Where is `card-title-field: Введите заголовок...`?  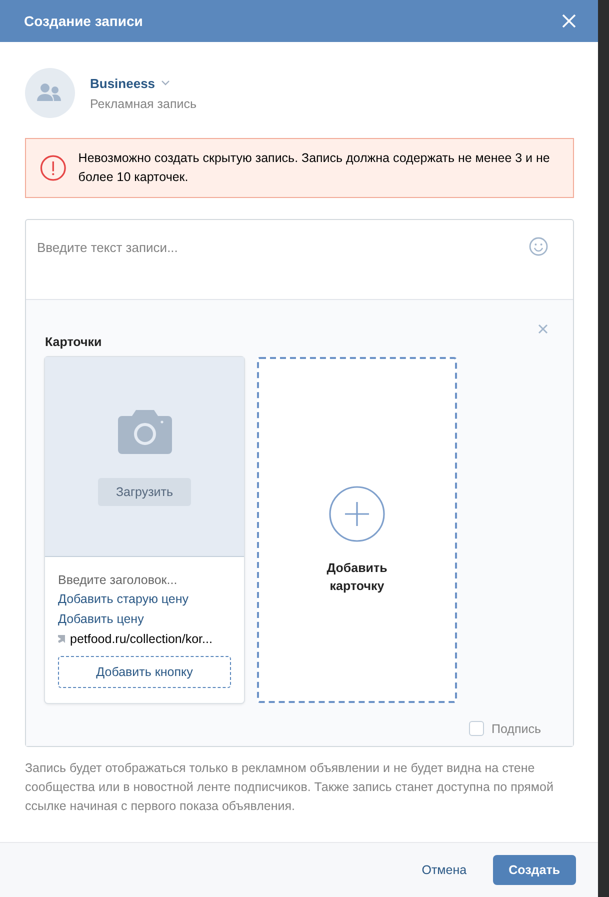 card-title-field: Введите заголовок... is located at coordinates (144, 580).